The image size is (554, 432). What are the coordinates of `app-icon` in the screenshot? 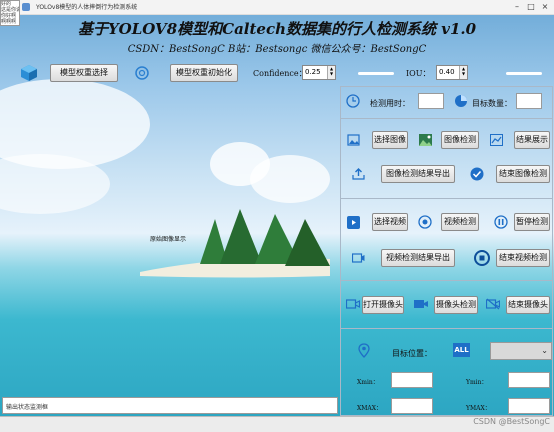 It's located at (26, 7).